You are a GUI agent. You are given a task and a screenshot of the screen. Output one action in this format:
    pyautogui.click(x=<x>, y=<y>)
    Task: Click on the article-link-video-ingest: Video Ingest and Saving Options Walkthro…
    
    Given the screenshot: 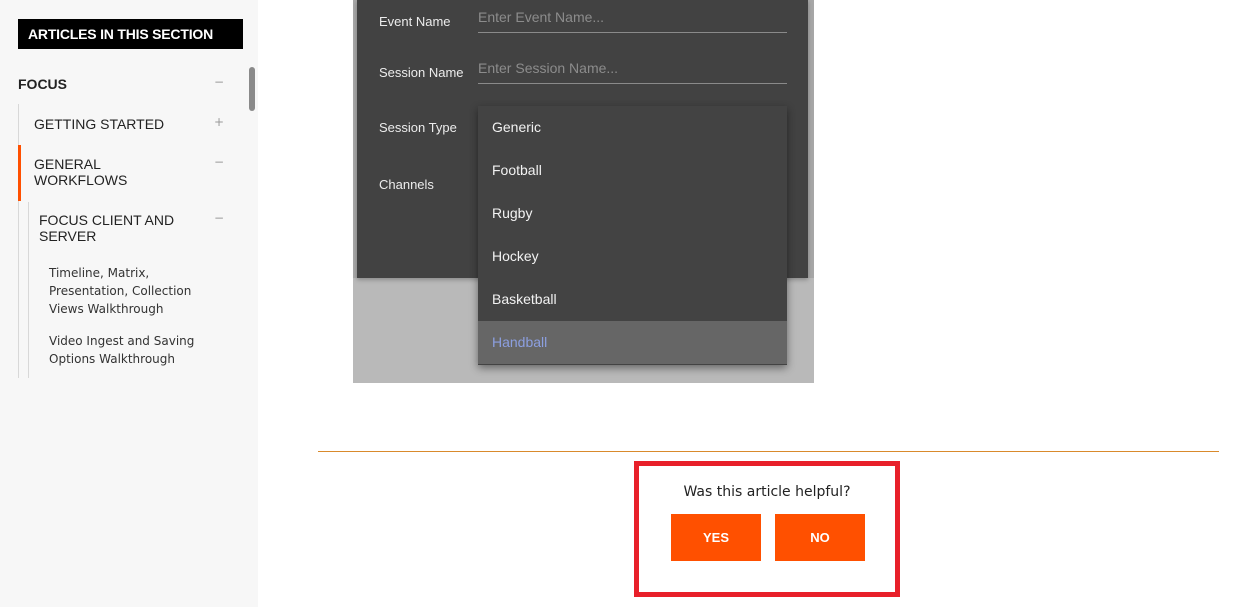 What is the action you would take?
    pyautogui.click(x=121, y=350)
    